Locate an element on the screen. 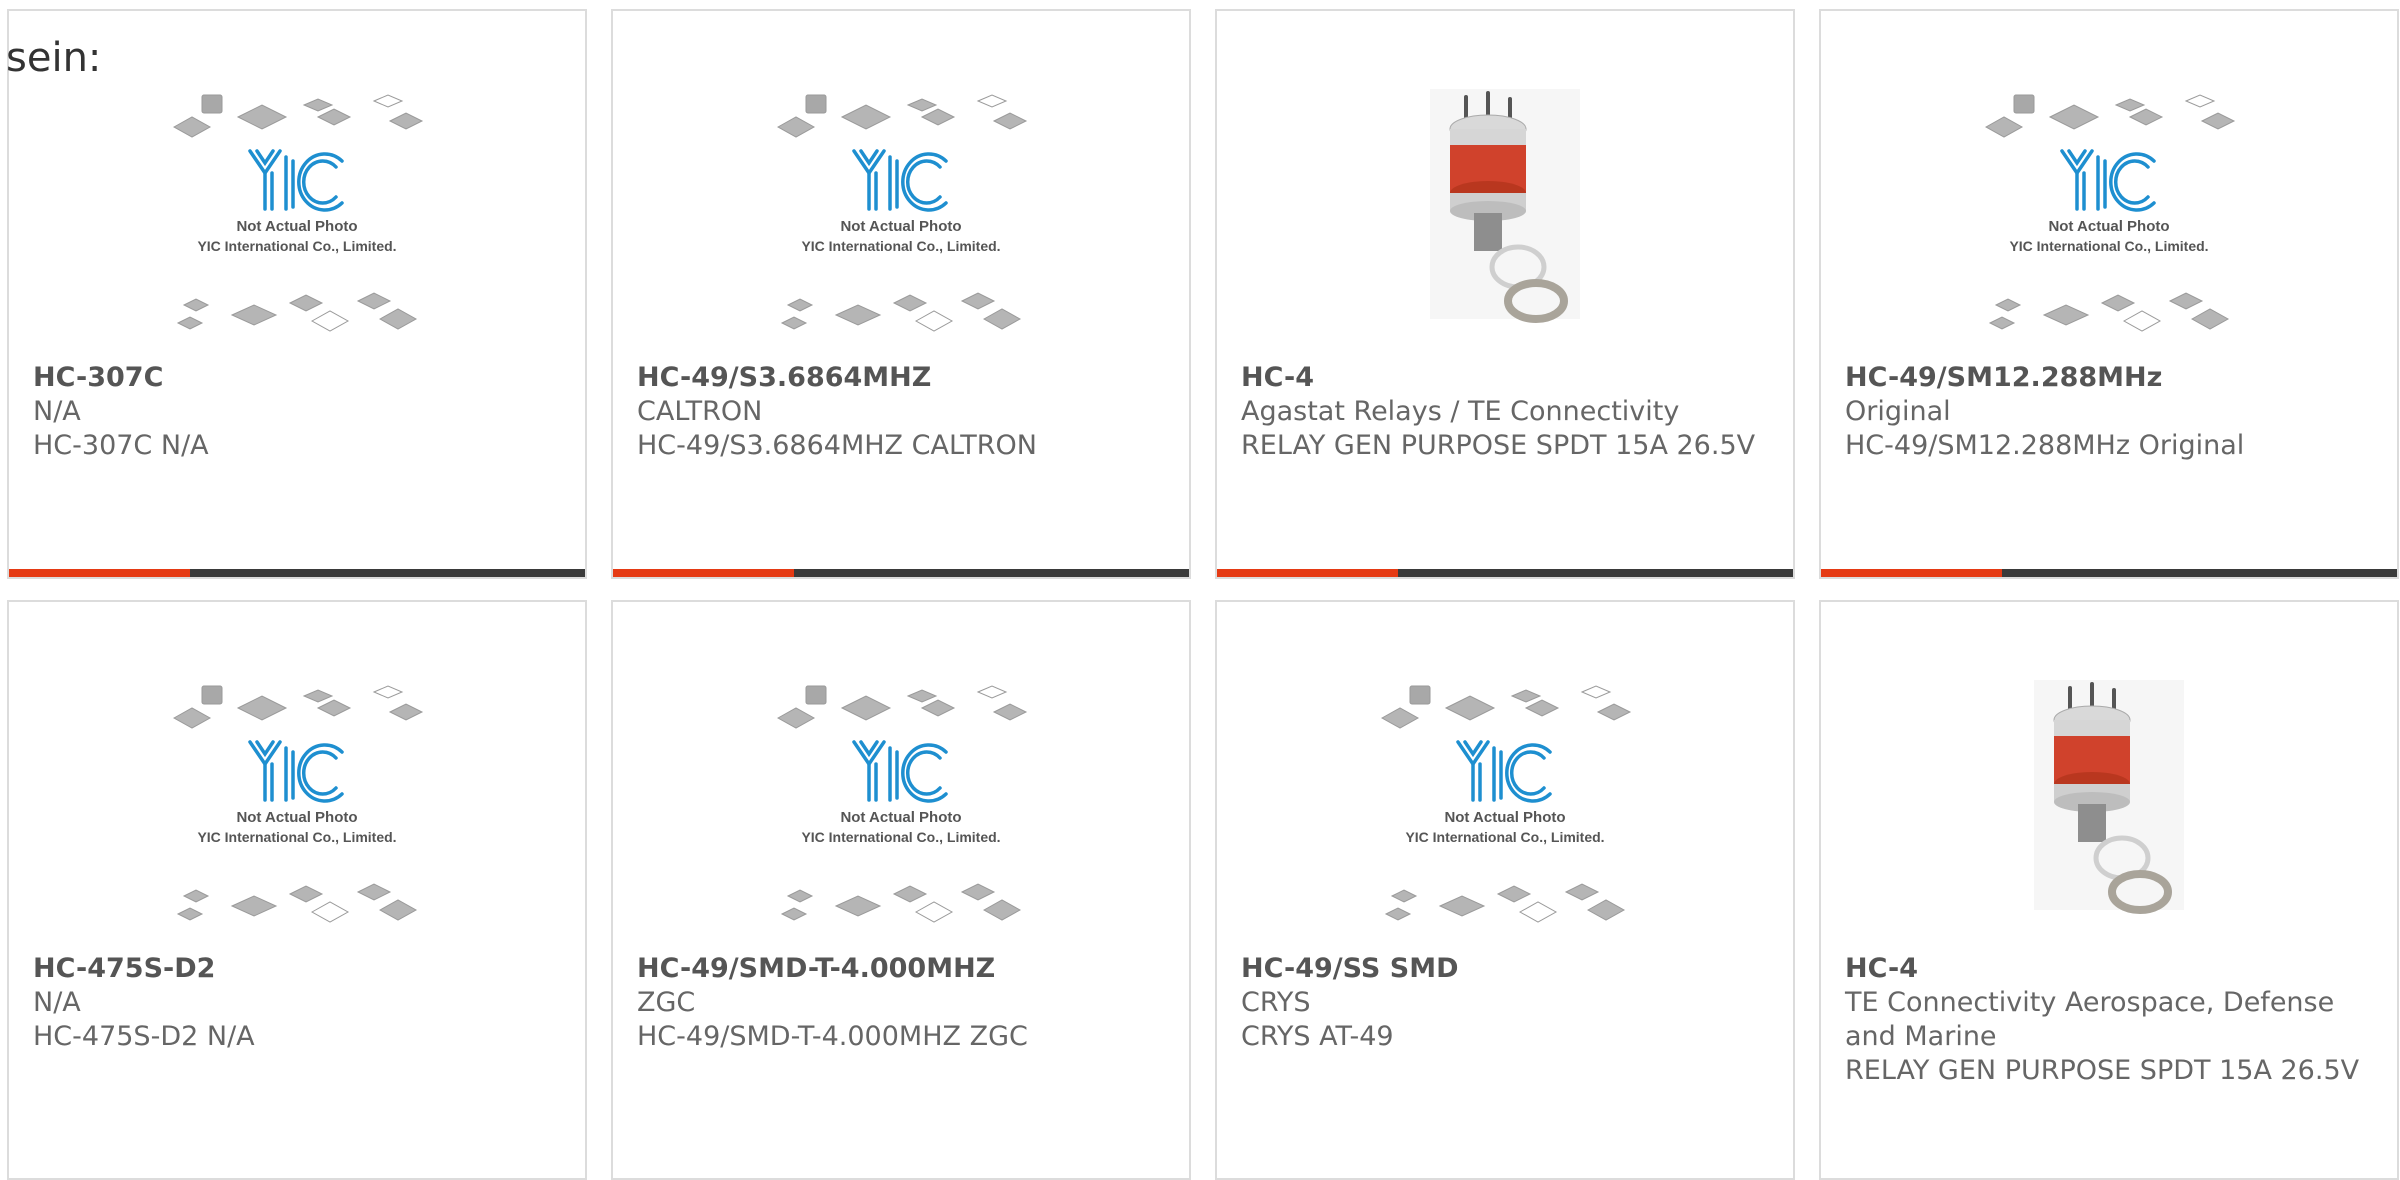 This screenshot has width=2400, height=1180. part-number: HC-49/SMD-T-4.000MHZ is located at coordinates (903, 969).